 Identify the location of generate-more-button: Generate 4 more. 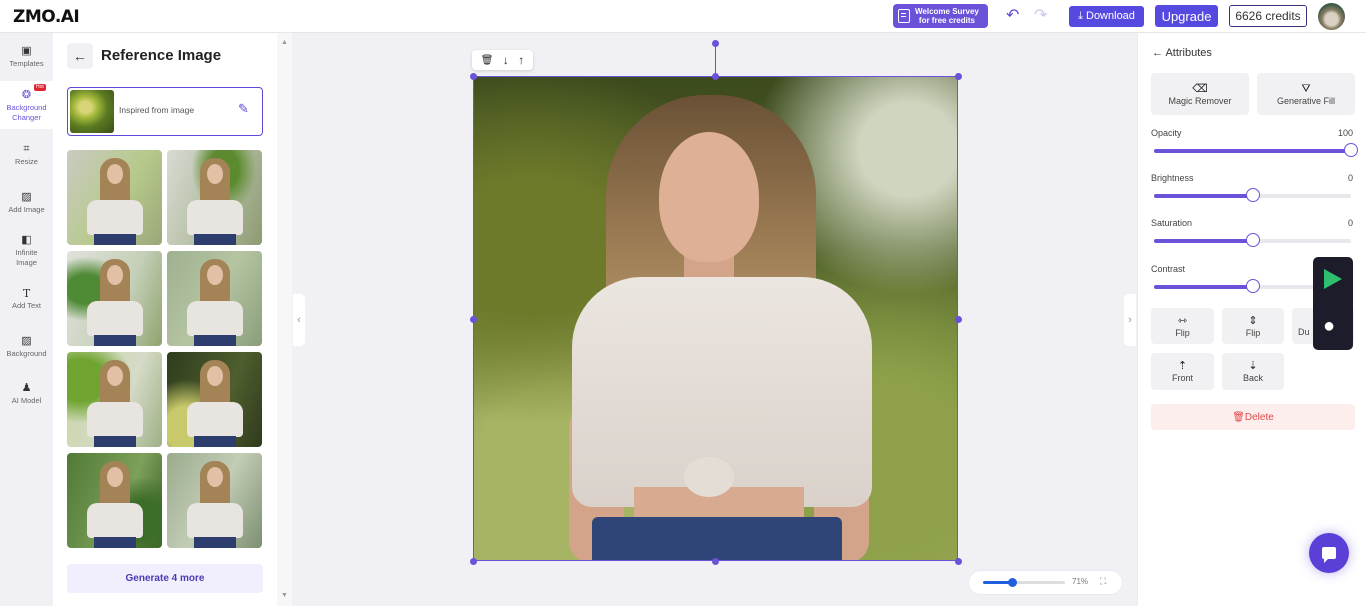
(165, 578).